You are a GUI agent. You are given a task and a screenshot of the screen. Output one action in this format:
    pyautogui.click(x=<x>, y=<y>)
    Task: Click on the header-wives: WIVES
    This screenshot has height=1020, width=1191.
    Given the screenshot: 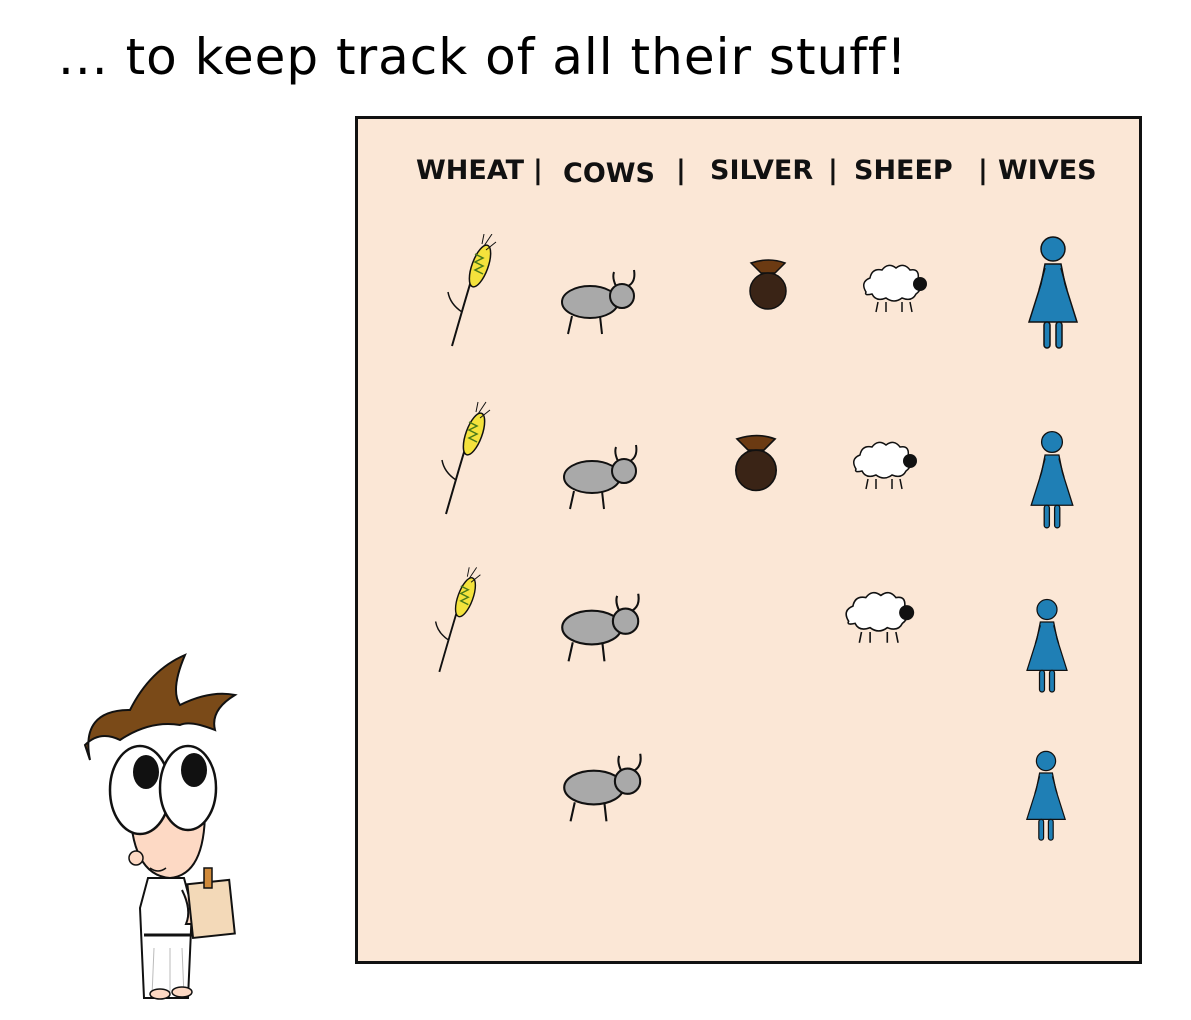 What is the action you would take?
    pyautogui.click(x=1047, y=170)
    